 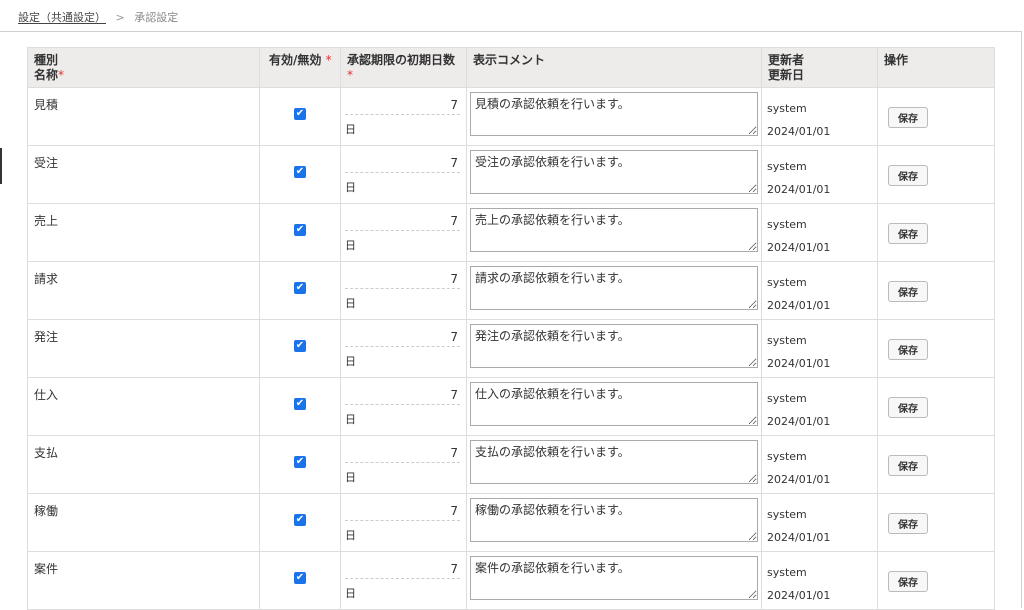 I want to click on comment-textarea: 請求の承認依頼を行います。, so click(x=614, y=288).